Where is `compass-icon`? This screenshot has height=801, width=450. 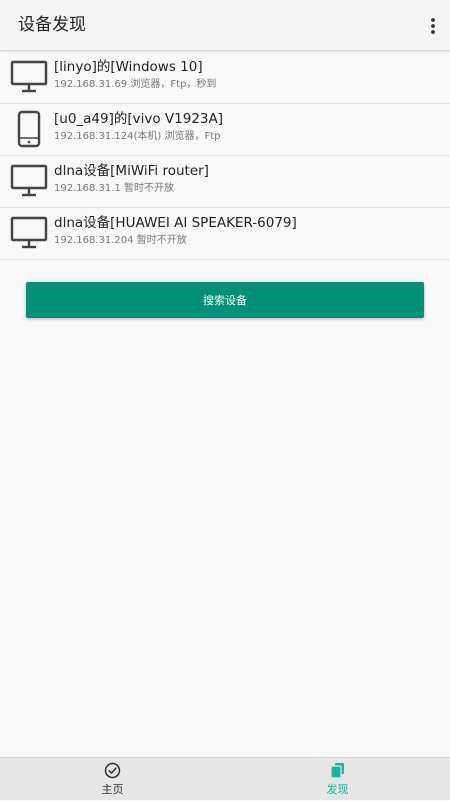
compass-icon is located at coordinates (112, 770).